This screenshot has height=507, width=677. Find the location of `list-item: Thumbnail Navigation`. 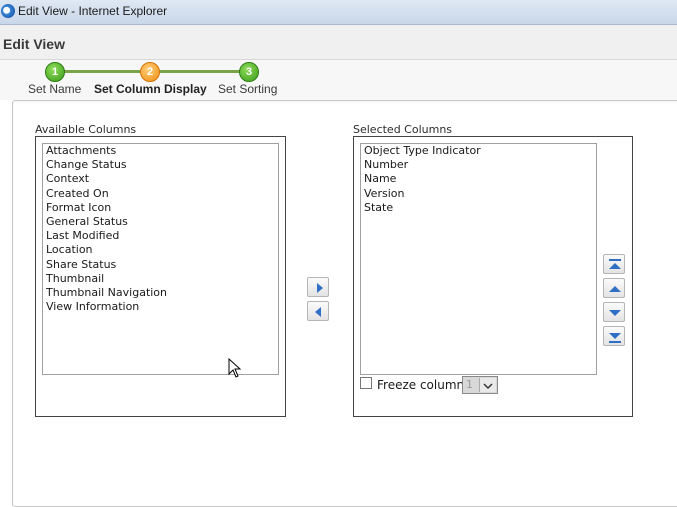

list-item: Thumbnail Navigation is located at coordinates (160, 293).